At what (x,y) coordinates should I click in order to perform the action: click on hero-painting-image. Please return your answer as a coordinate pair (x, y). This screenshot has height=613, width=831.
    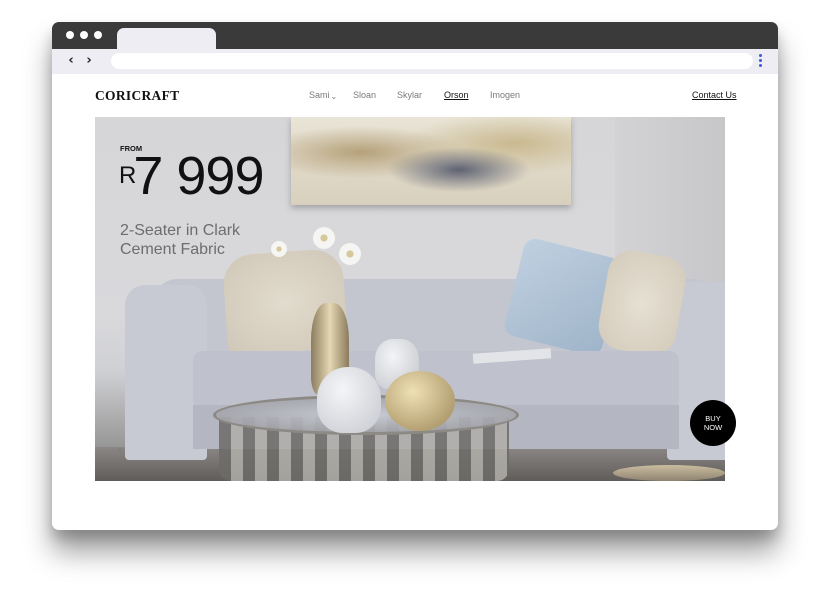
    Looking at the image, I should click on (431, 161).